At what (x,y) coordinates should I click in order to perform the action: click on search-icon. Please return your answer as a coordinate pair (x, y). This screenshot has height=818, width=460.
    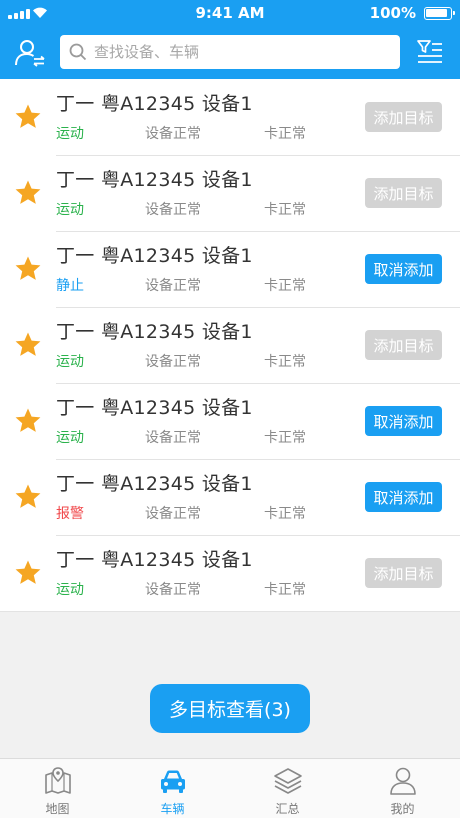
    Looking at the image, I should click on (78, 52).